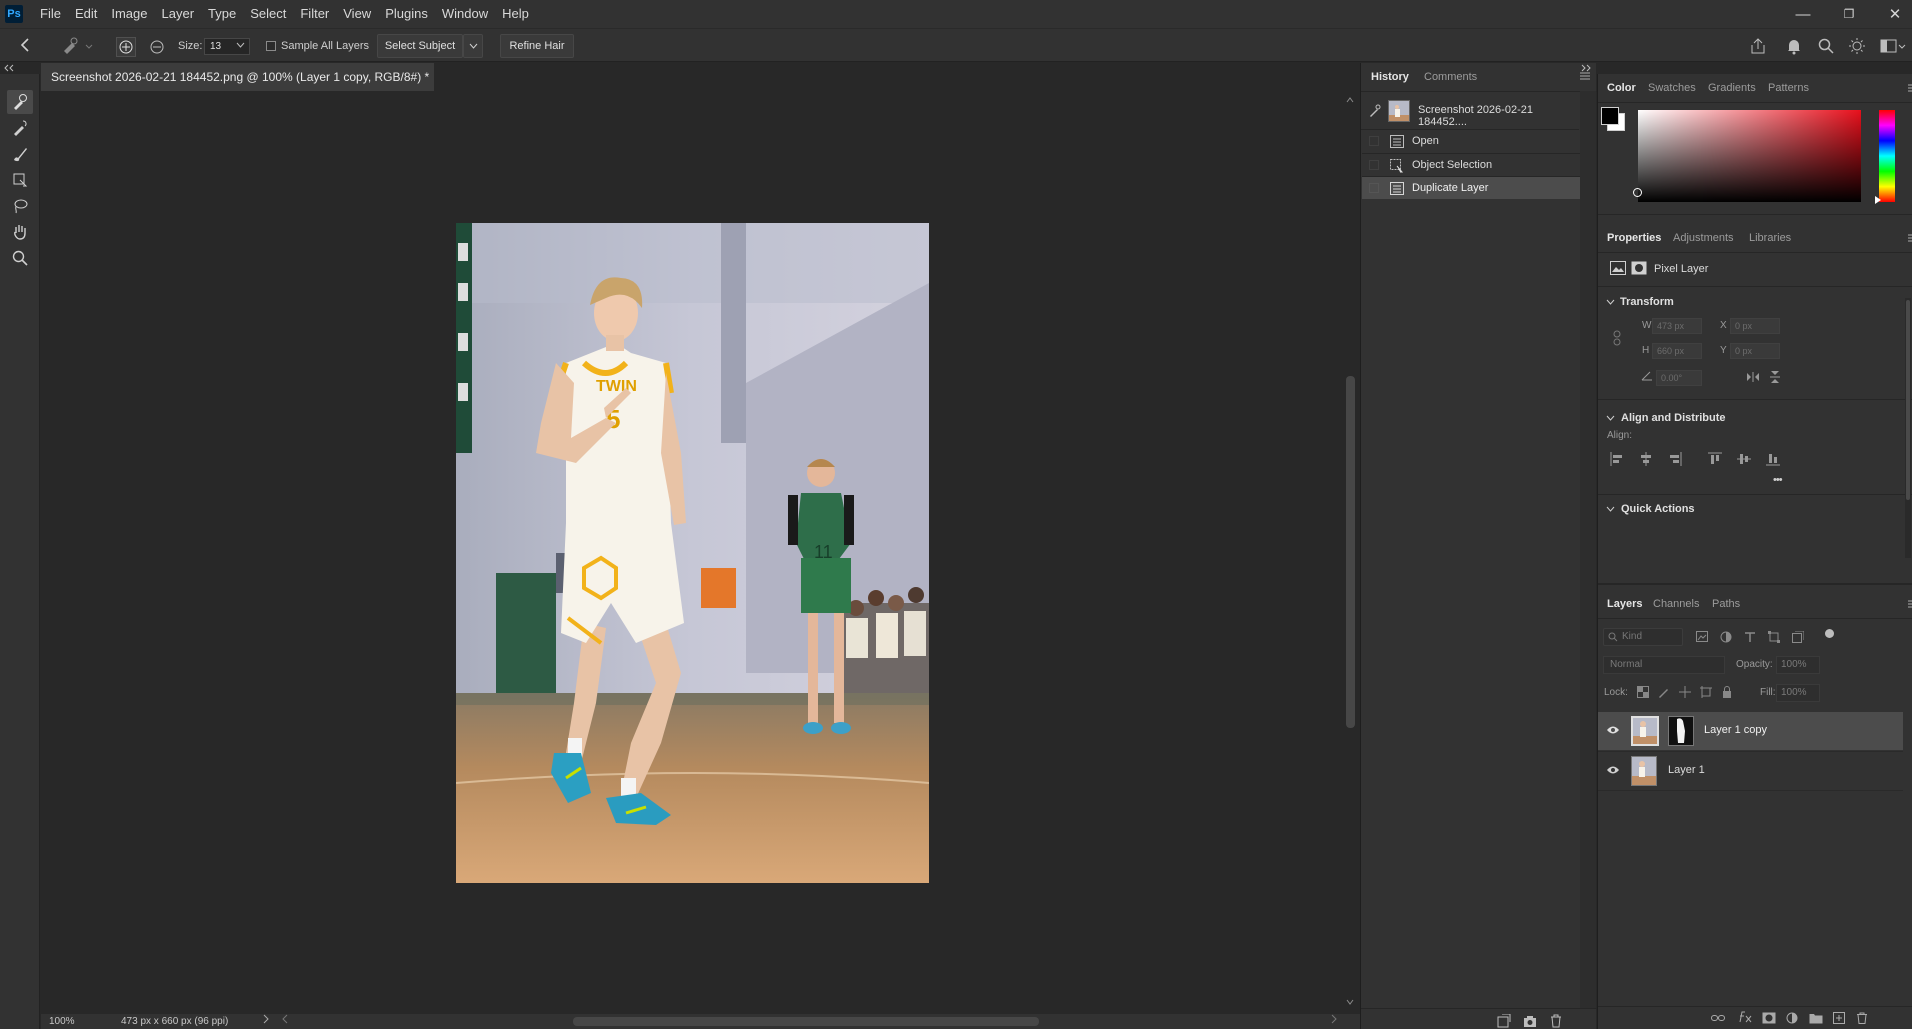  I want to click on brush-tool-icon, so click(20, 154).